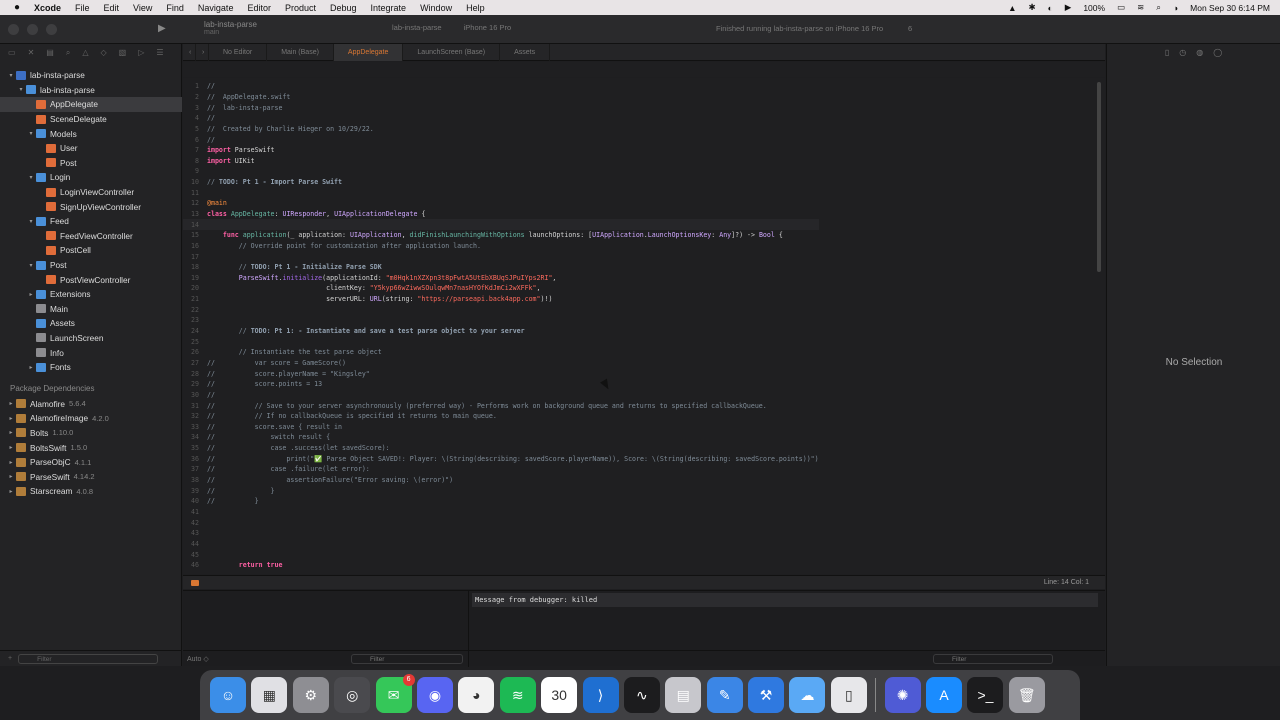 This screenshot has height=720, width=1280. I want to click on package-bolts: ▸ Bolts 1.10.0, so click(91, 433).